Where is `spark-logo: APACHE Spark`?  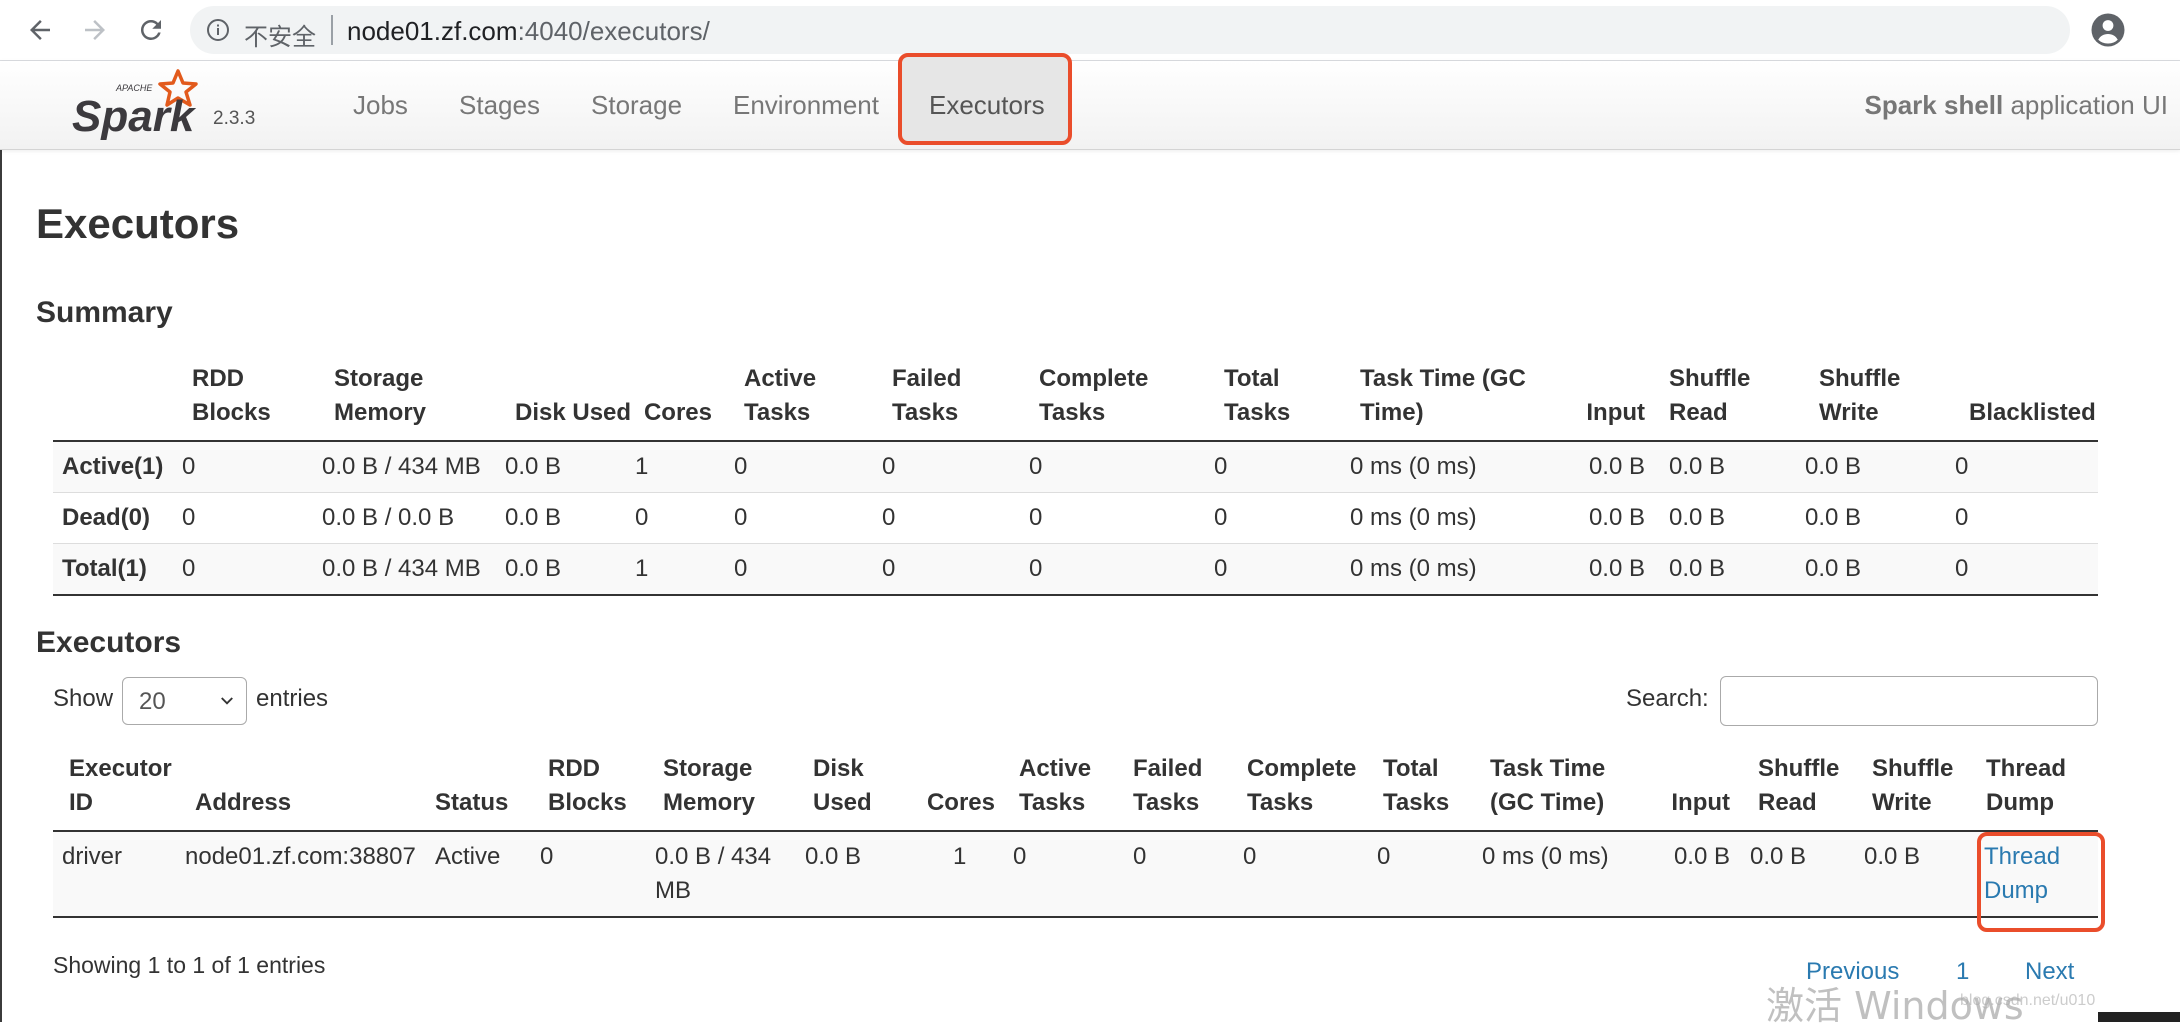
spark-logo: APACHE Spark is located at coordinates (138, 105).